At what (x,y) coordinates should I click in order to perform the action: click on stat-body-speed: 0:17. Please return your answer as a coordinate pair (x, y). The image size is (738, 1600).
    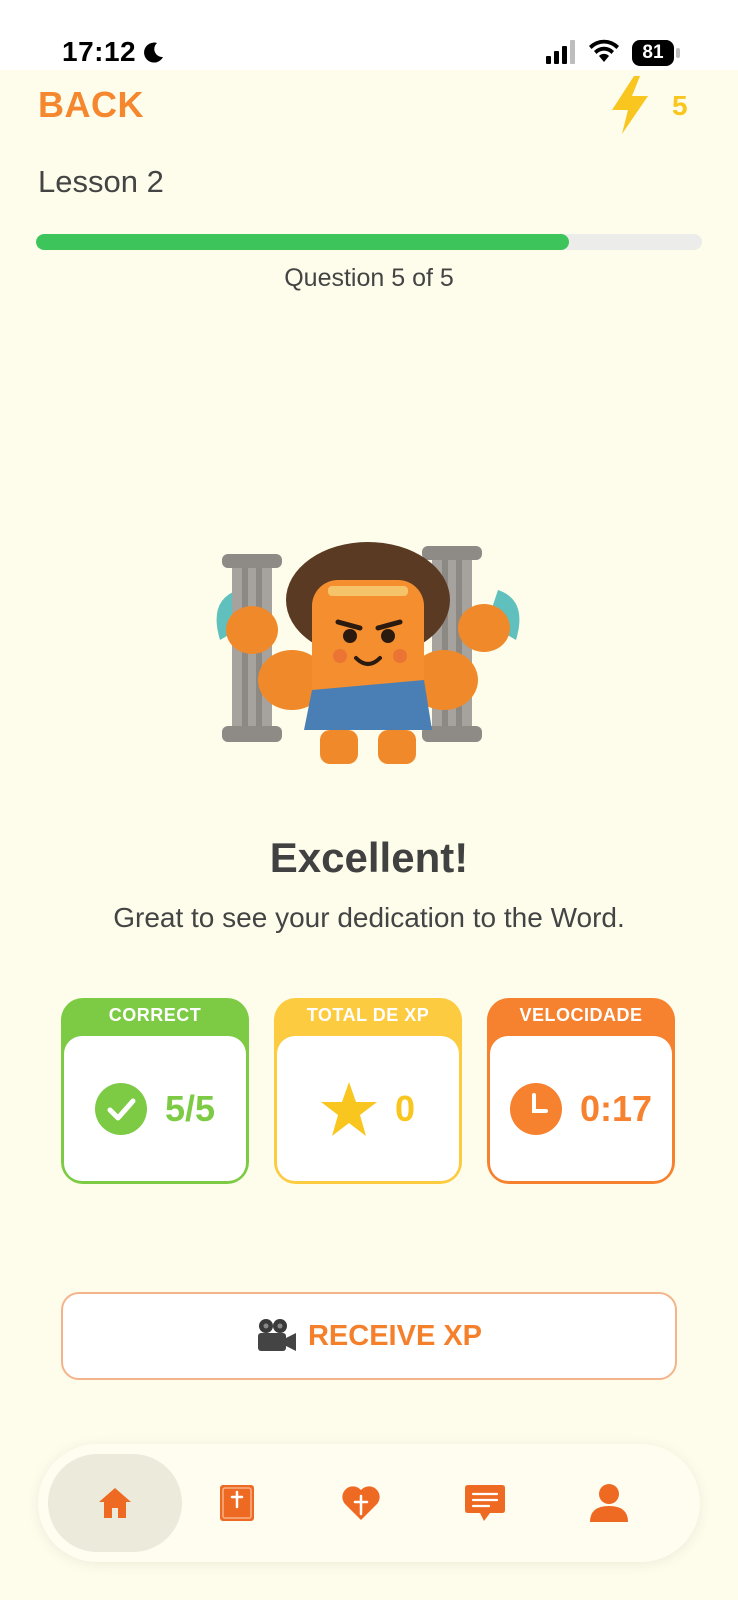
    Looking at the image, I should click on (581, 1108).